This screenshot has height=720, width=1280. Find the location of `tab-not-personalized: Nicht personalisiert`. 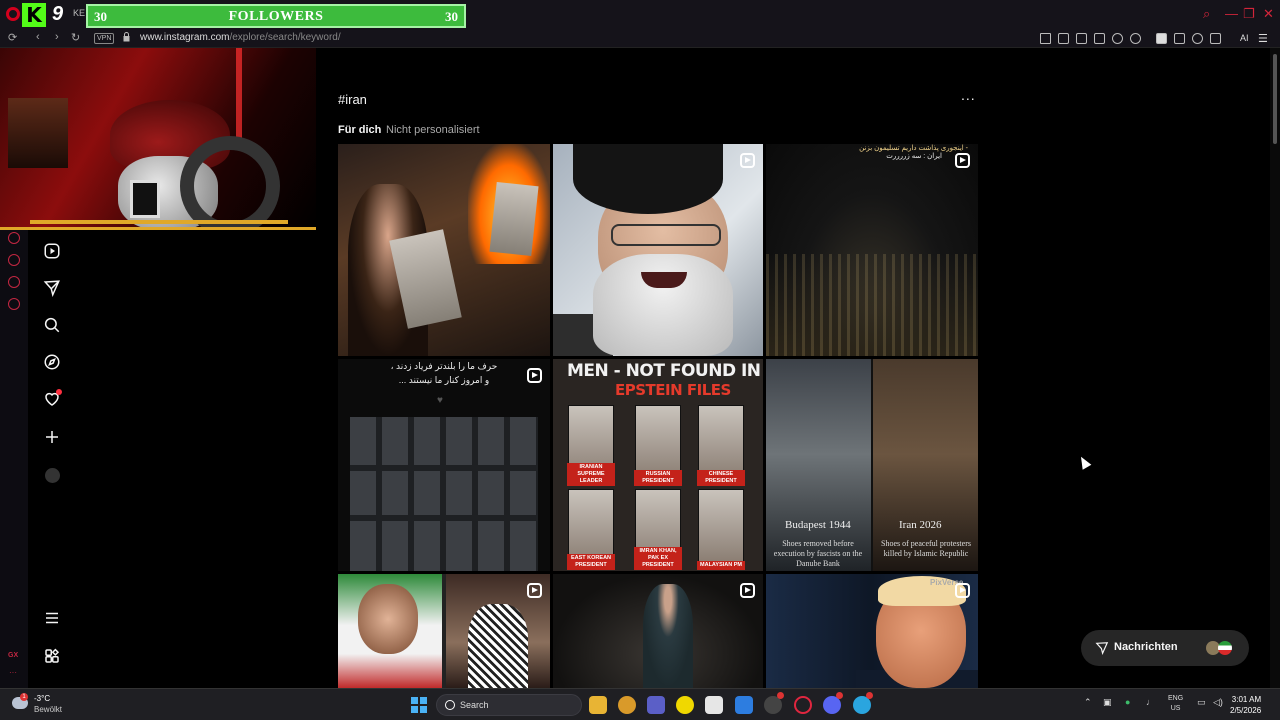

tab-not-personalized: Nicht personalisiert is located at coordinates (433, 130).